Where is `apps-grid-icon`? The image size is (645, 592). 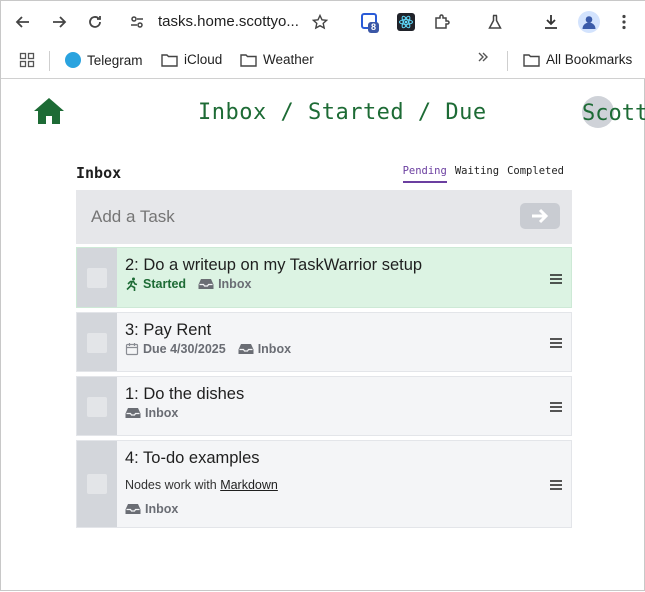 apps-grid-icon is located at coordinates (27, 60).